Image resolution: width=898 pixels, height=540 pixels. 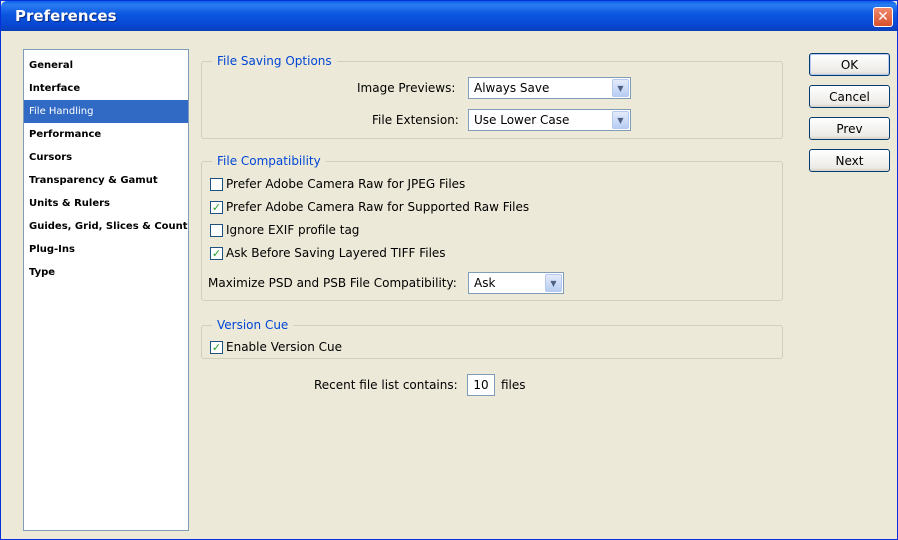 What do you see at coordinates (485, 283) in the screenshot?
I see `maximize-compat-value: Ask` at bounding box center [485, 283].